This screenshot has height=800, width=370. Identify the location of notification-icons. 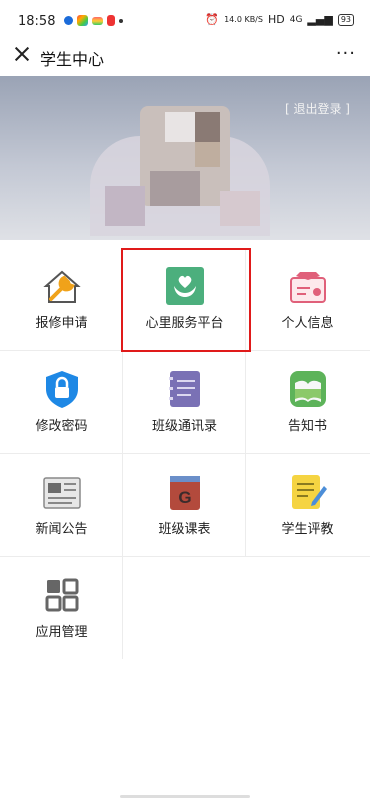
(93, 20).